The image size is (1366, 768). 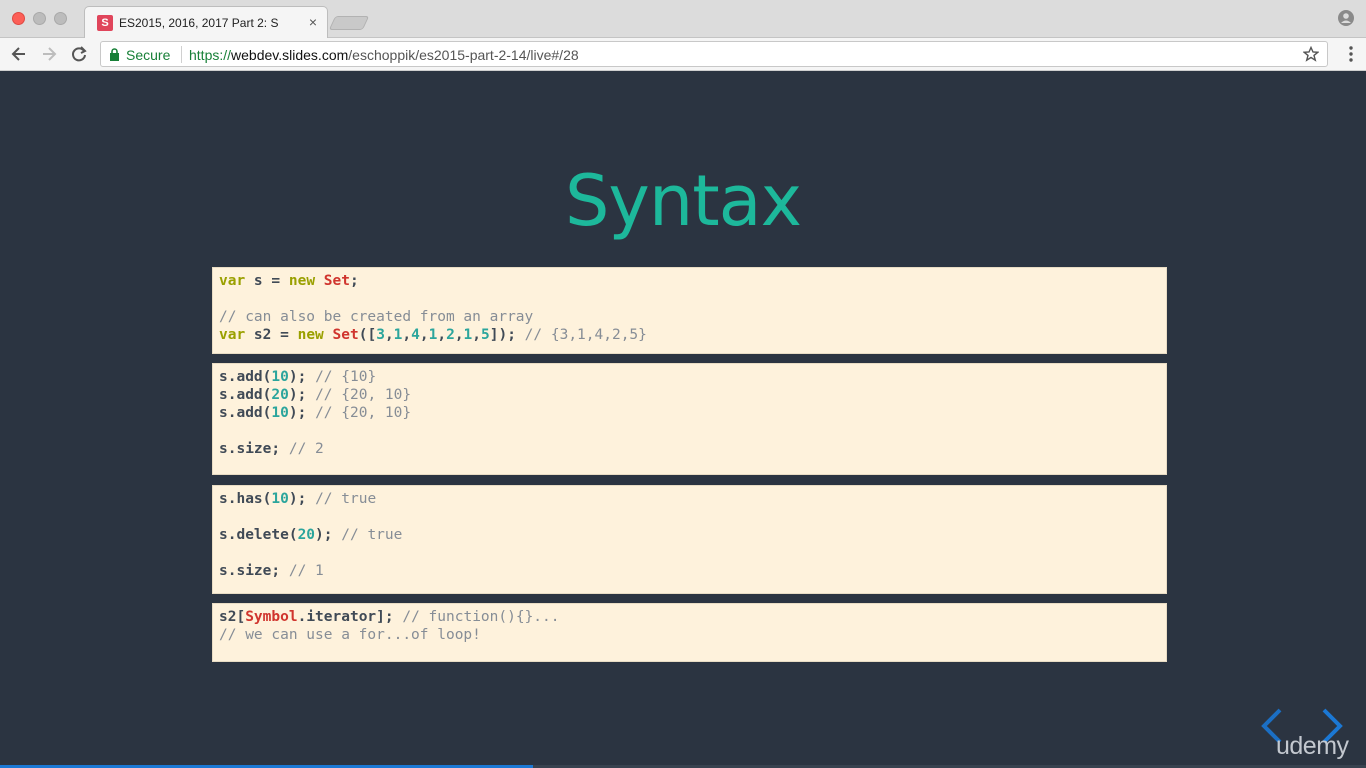 I want to click on code-token: 5, so click(x=485, y=335).